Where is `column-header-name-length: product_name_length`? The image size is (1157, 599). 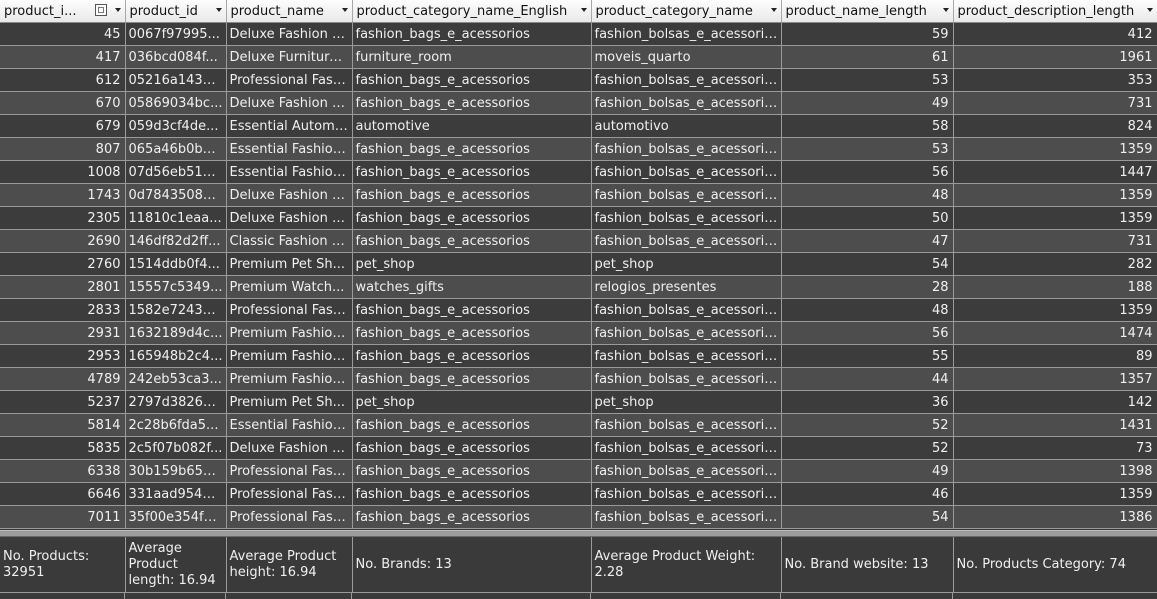 column-header-name-length: product_name_length is located at coordinates (867, 11).